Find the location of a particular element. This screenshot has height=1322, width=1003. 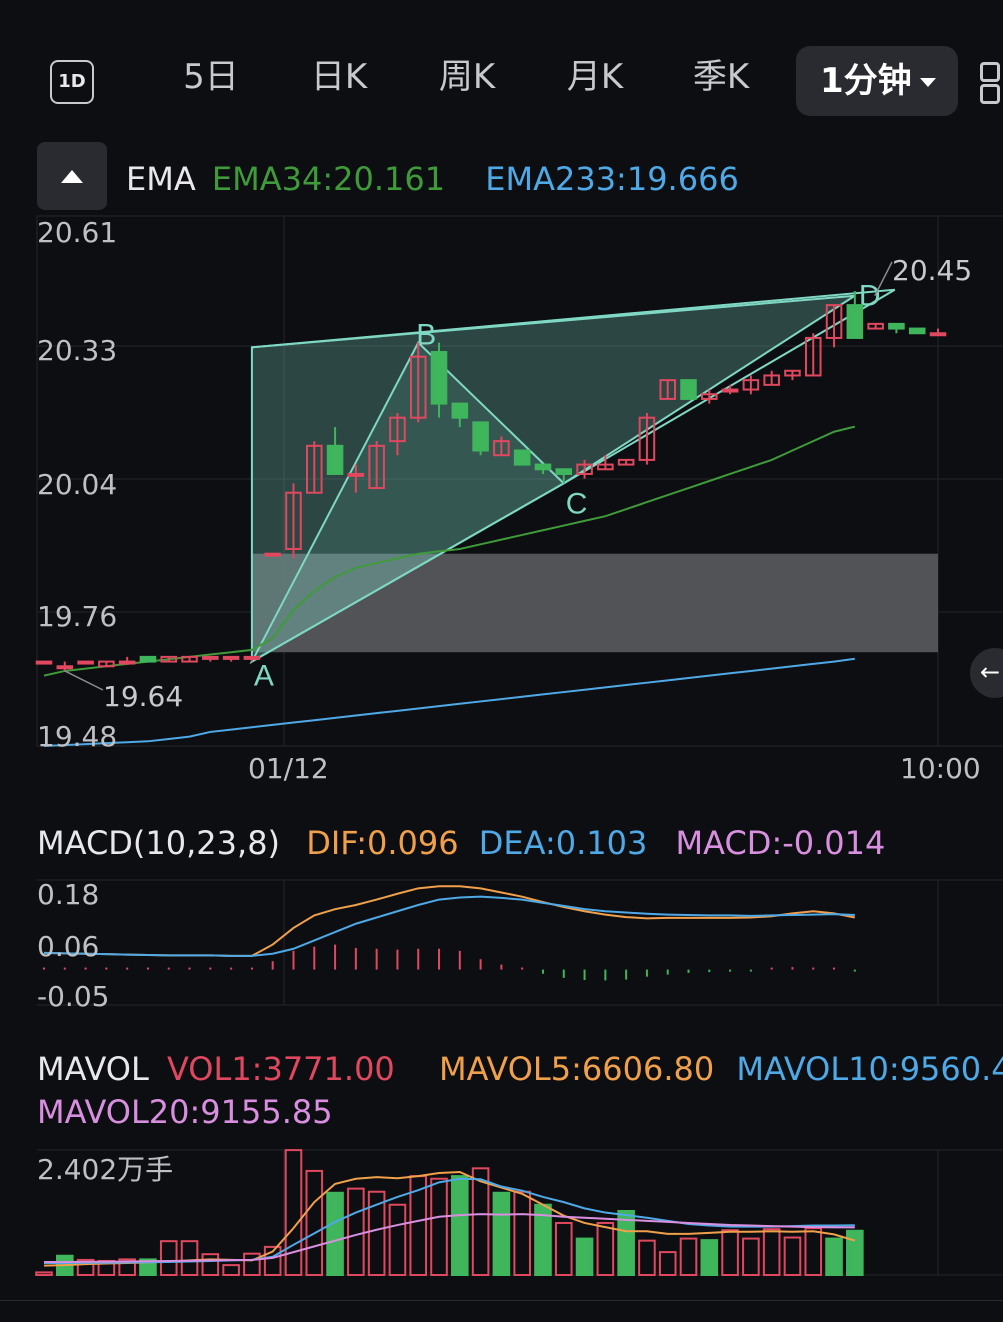

time-tick-label: 01/12 is located at coordinates (288, 768).